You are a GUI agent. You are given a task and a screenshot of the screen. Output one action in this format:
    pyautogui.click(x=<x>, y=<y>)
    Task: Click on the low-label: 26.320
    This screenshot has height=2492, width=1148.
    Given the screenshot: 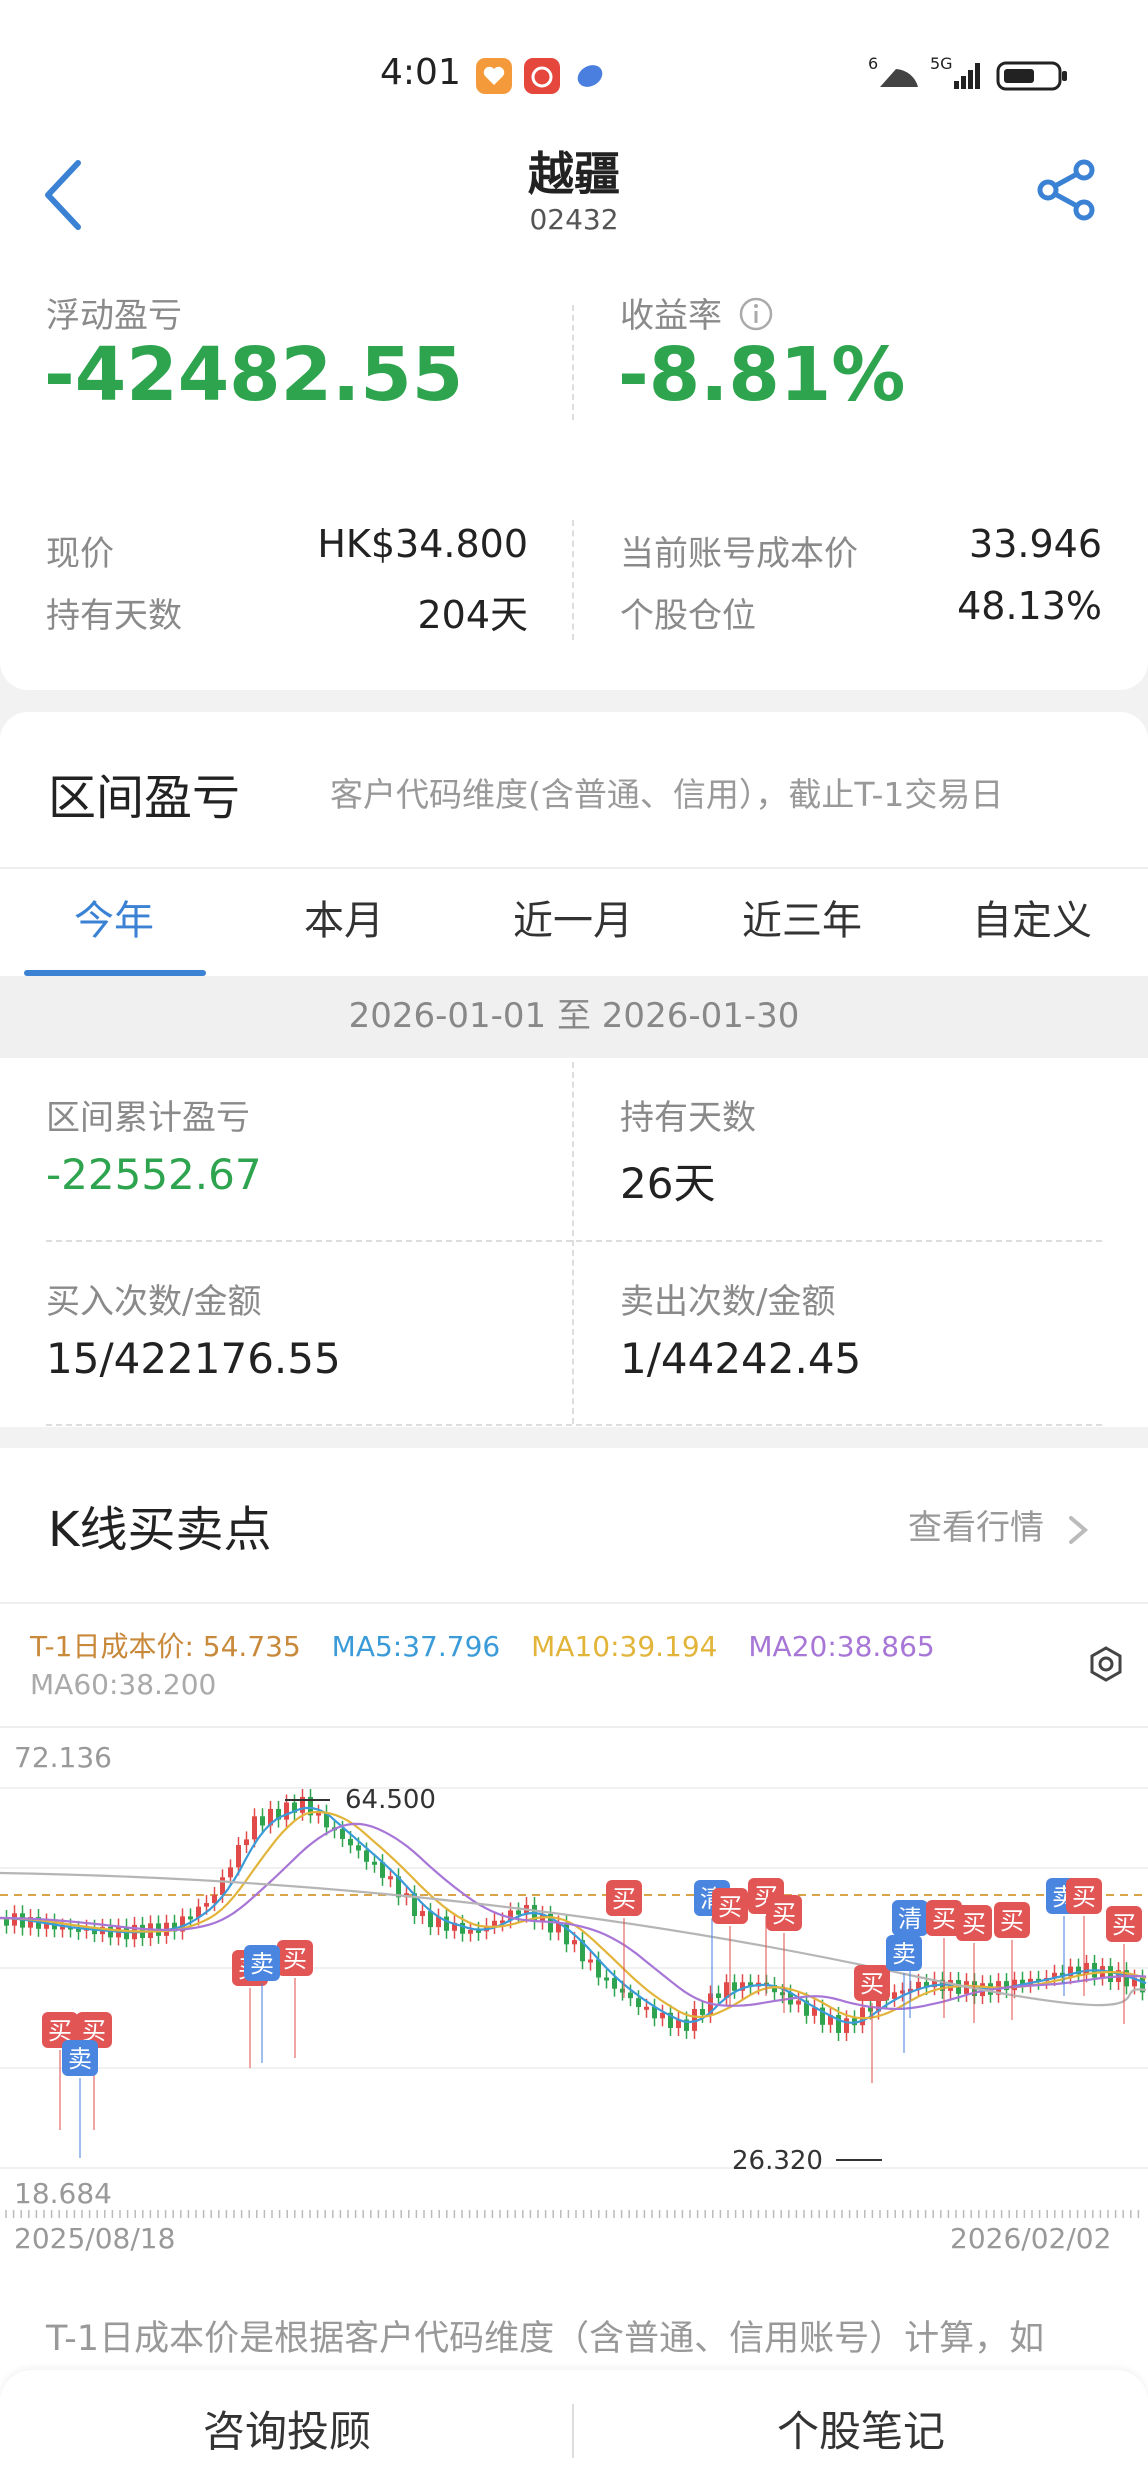 What is the action you would take?
    pyautogui.click(x=777, y=2161)
    